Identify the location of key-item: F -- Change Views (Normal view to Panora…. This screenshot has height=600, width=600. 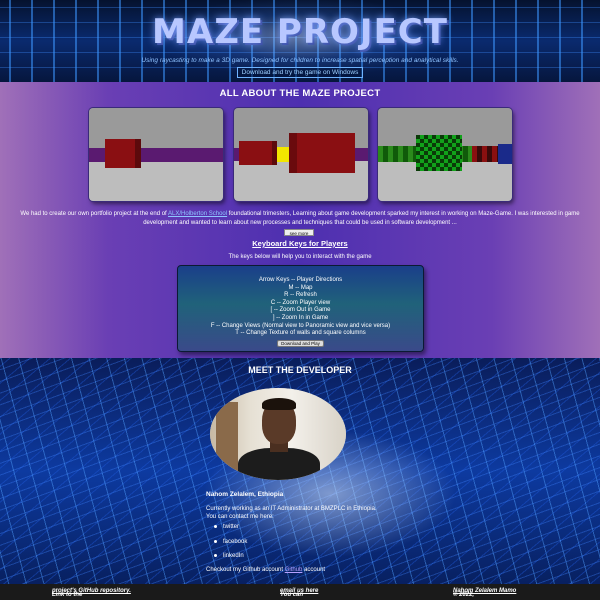
(300, 325).